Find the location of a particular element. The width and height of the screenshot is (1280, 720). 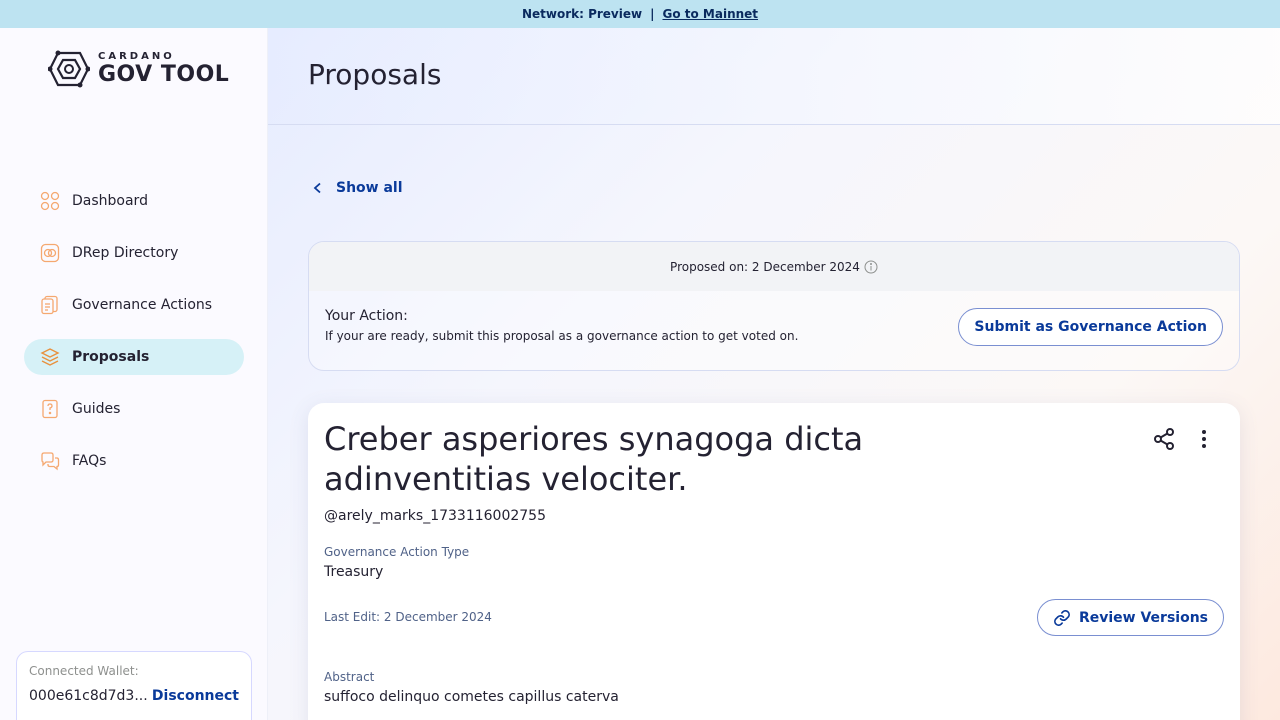

share-icon is located at coordinates (1164, 439).